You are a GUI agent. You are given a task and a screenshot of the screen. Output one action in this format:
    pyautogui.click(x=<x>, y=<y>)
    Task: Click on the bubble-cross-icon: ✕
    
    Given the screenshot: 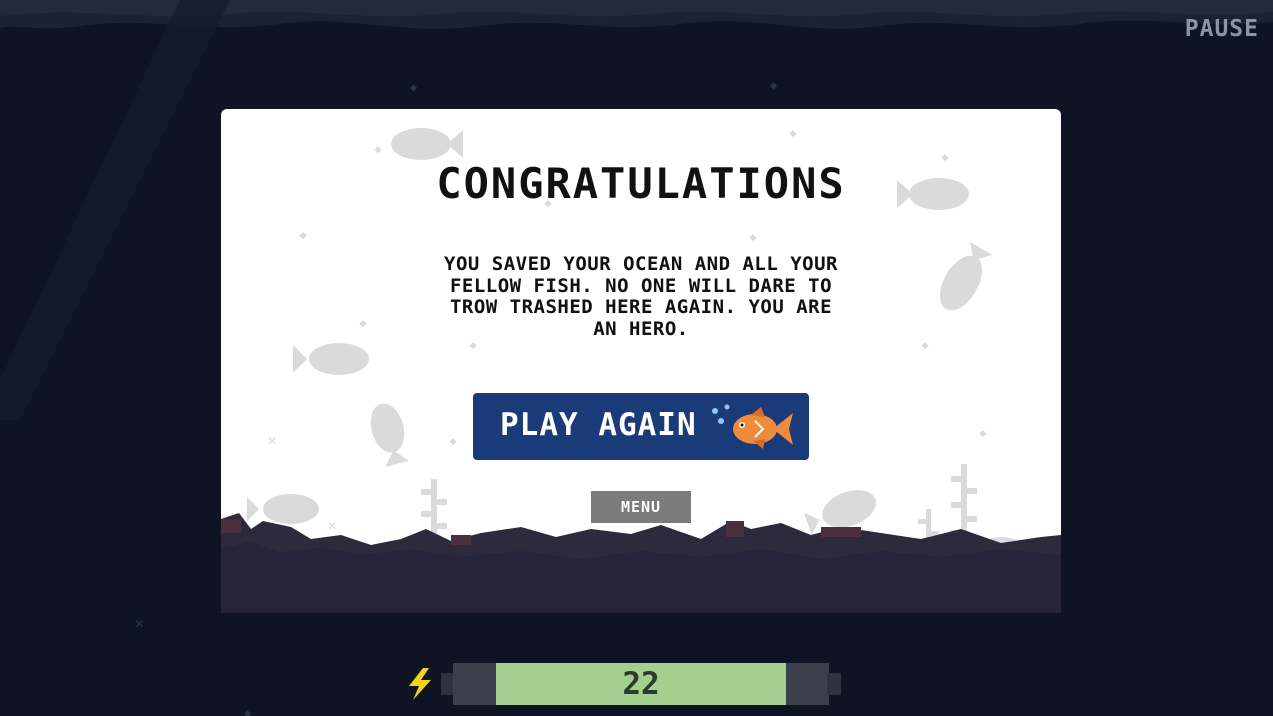 What is the action you would take?
    pyautogui.click(x=140, y=623)
    